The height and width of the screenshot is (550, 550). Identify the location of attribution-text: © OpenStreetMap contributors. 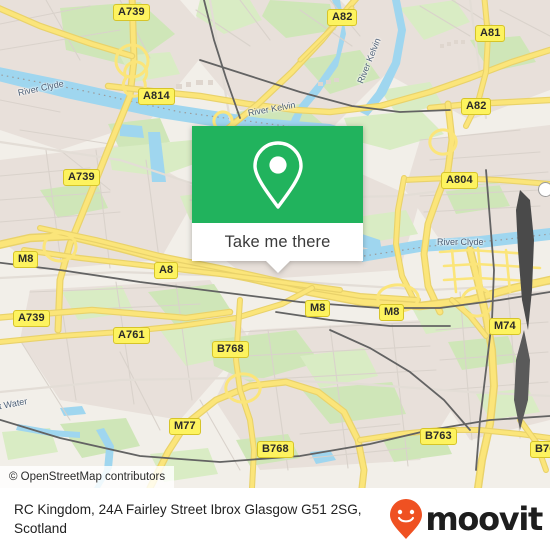
(87, 477).